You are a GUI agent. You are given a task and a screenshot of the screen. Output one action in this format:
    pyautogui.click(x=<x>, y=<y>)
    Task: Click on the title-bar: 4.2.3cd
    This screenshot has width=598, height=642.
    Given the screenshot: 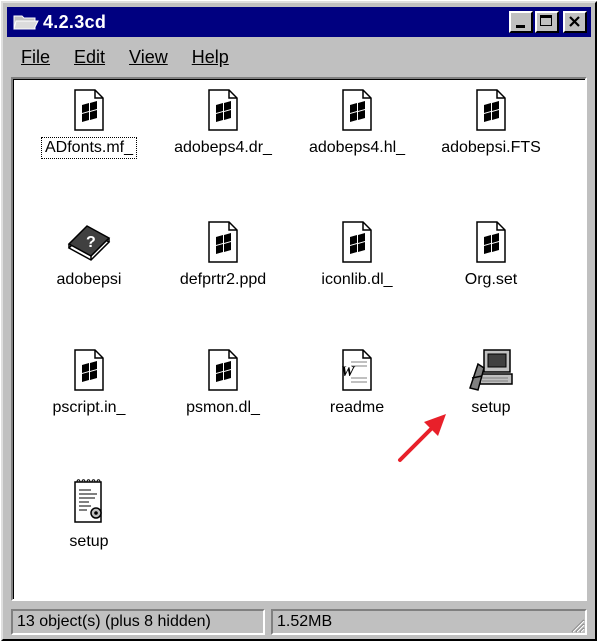 What is the action you would take?
    pyautogui.click(x=299, y=22)
    